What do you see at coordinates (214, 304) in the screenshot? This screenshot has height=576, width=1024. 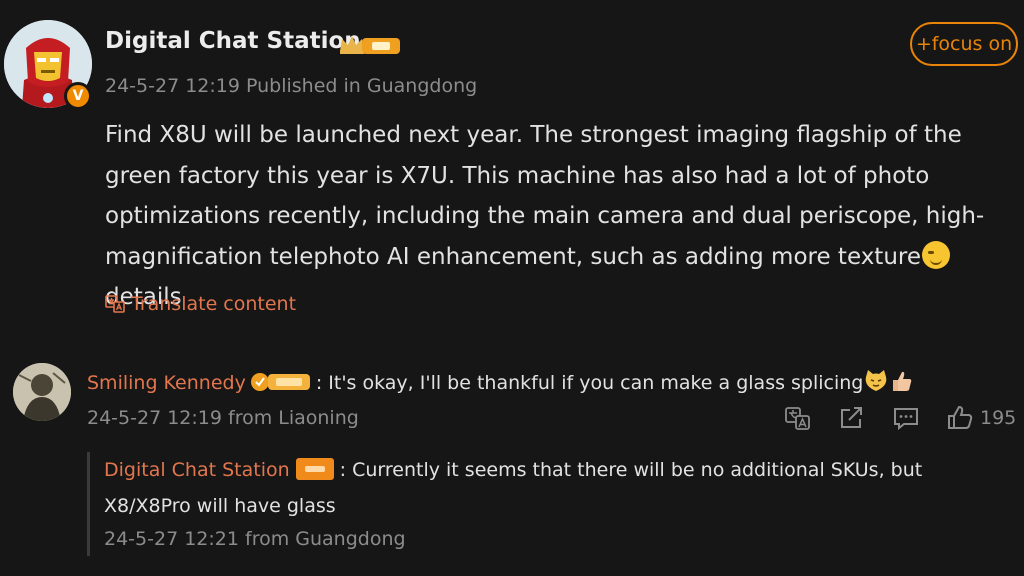 I see `translate-label: Translate content` at bounding box center [214, 304].